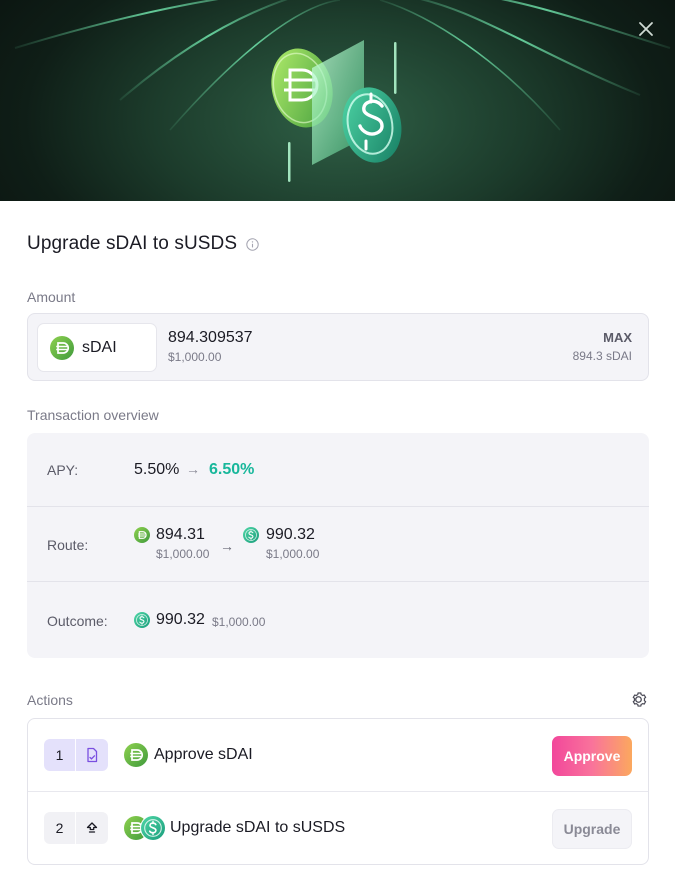 The width and height of the screenshot is (675, 889). What do you see at coordinates (63, 470) in the screenshot?
I see `apy-label: APY:` at bounding box center [63, 470].